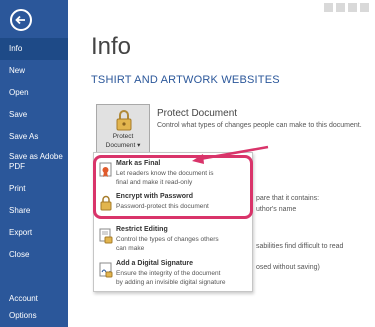  What do you see at coordinates (340, 7) in the screenshot?
I see `restore-icon` at bounding box center [340, 7].